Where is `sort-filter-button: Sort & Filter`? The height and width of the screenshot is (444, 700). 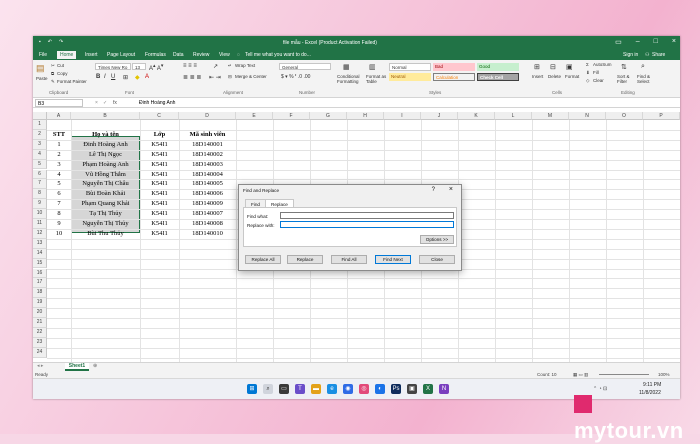
sort-filter-button: Sort & Filter is located at coordinates (626, 79).